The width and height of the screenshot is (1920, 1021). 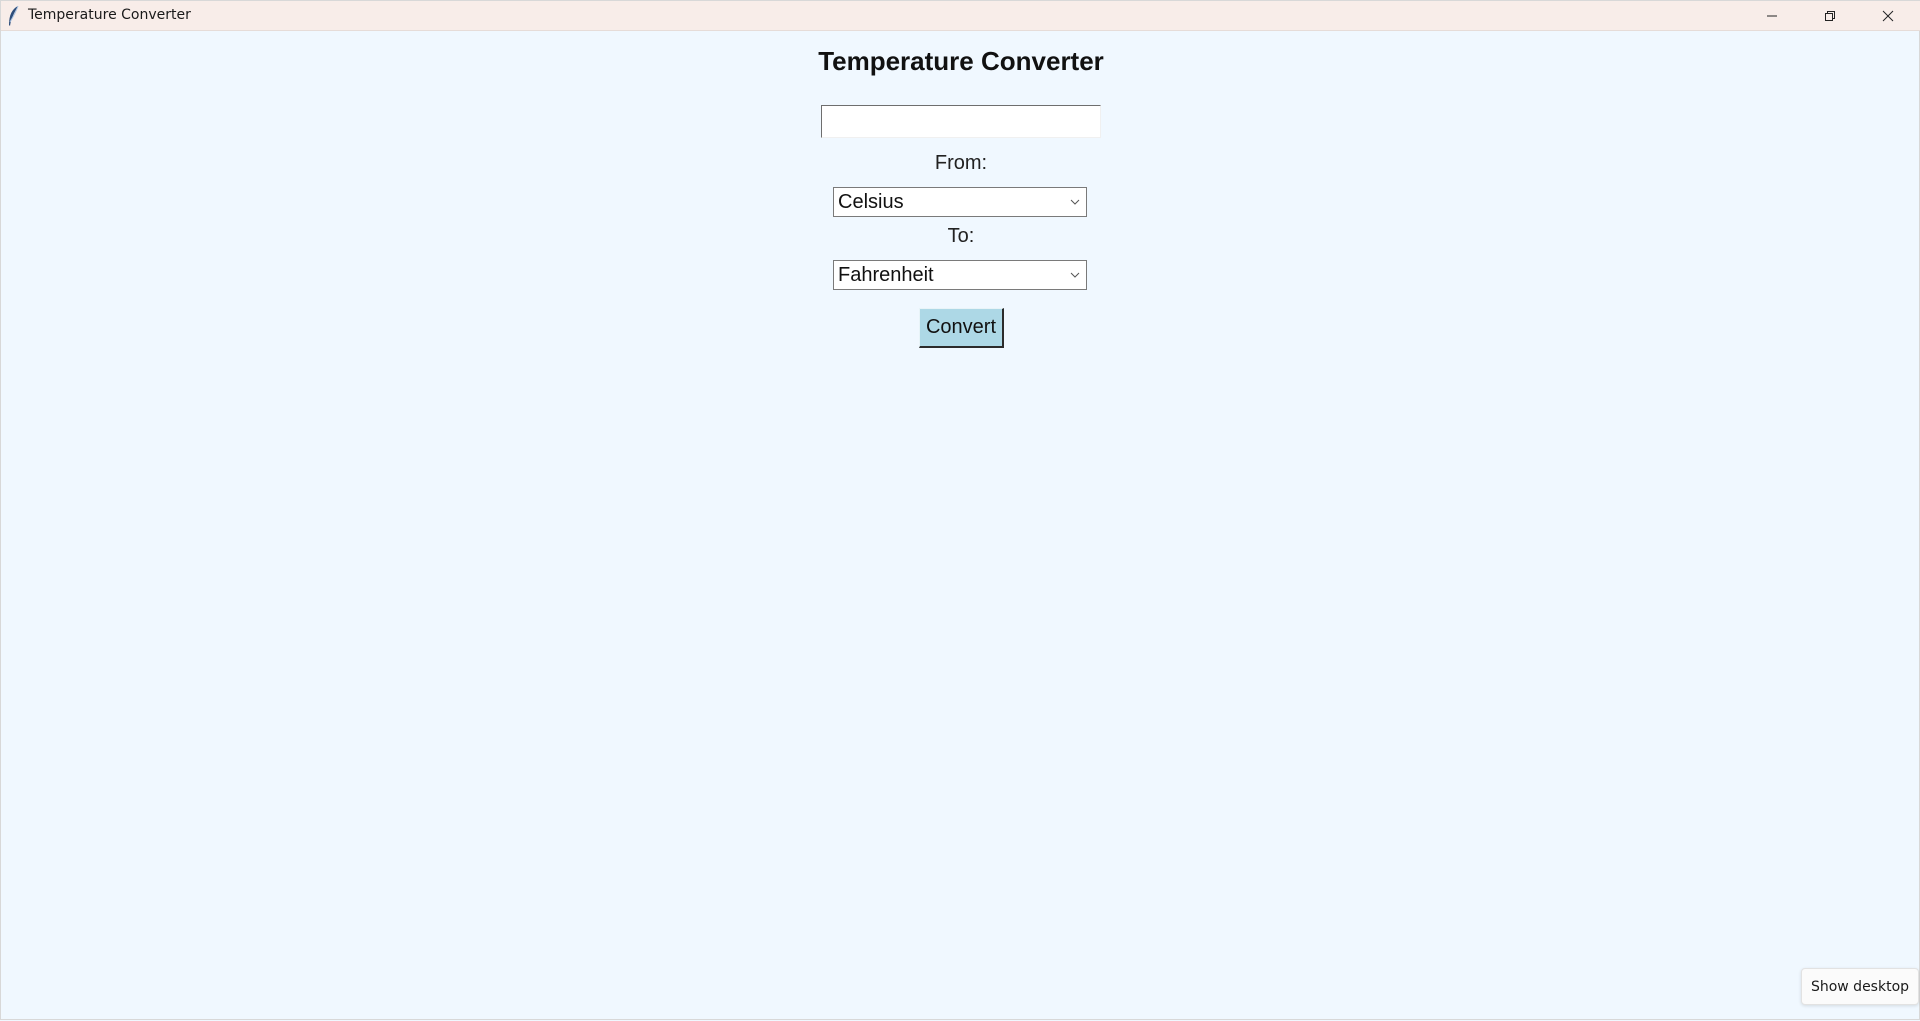 I want to click on page-title: Temperature Converter, so click(x=961, y=61).